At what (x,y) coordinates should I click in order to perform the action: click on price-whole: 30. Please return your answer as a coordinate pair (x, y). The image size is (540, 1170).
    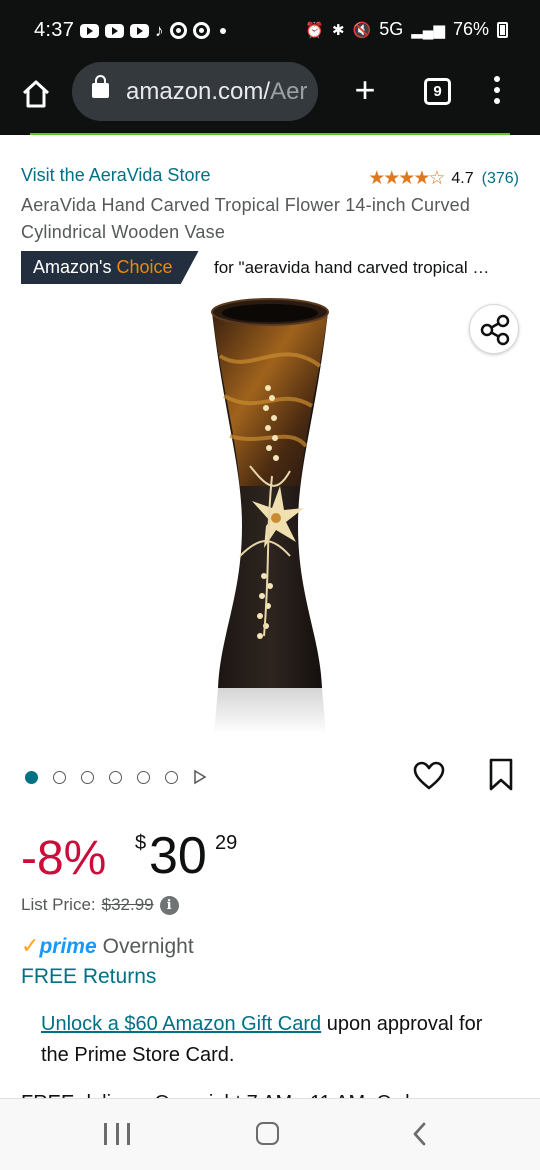
    Looking at the image, I should click on (178, 856).